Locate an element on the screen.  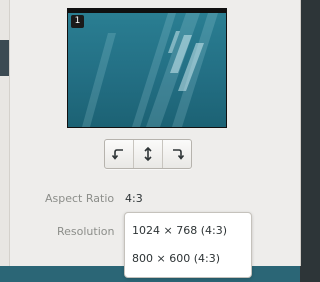
resolution-dropdown-popover: 1024 × 768 (4:3) 800 × 600 (4:3) is located at coordinates (188, 245).